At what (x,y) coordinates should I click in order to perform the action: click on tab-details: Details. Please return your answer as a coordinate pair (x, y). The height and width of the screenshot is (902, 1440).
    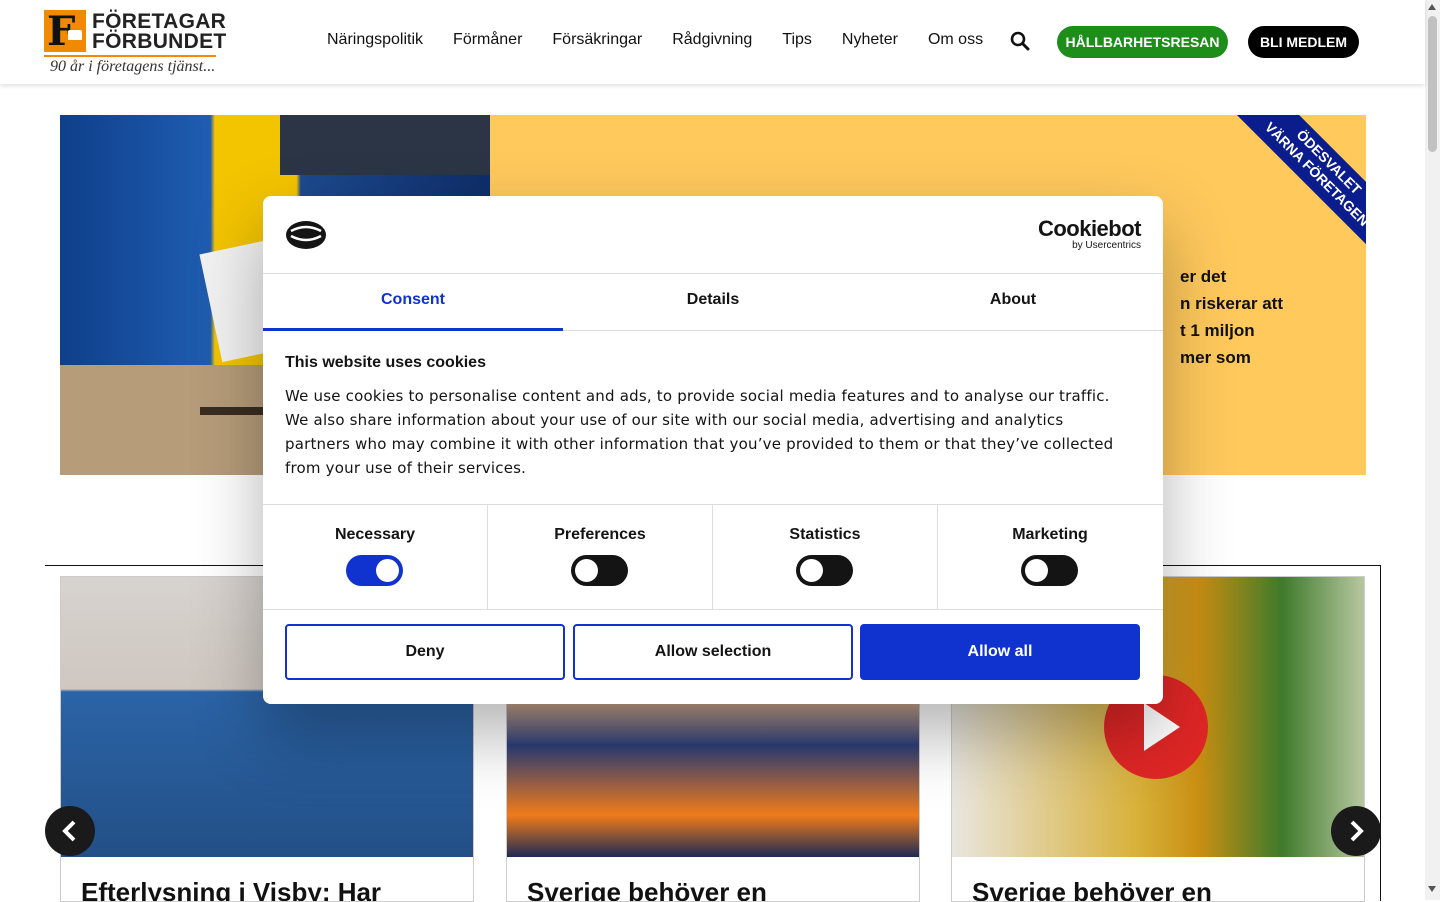
    Looking at the image, I should click on (713, 302).